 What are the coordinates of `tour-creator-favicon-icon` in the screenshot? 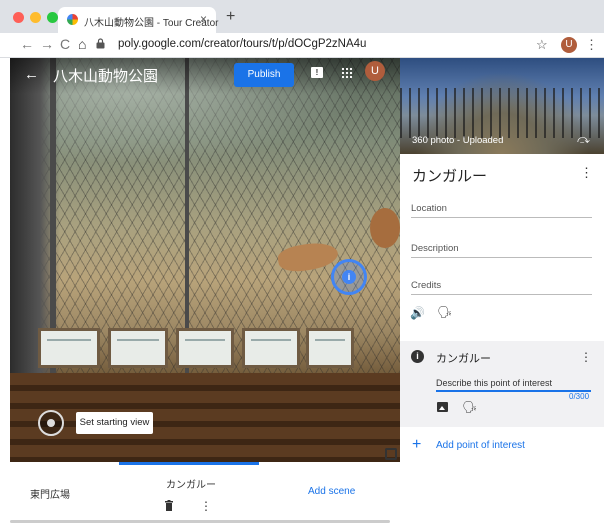 It's located at (72, 19).